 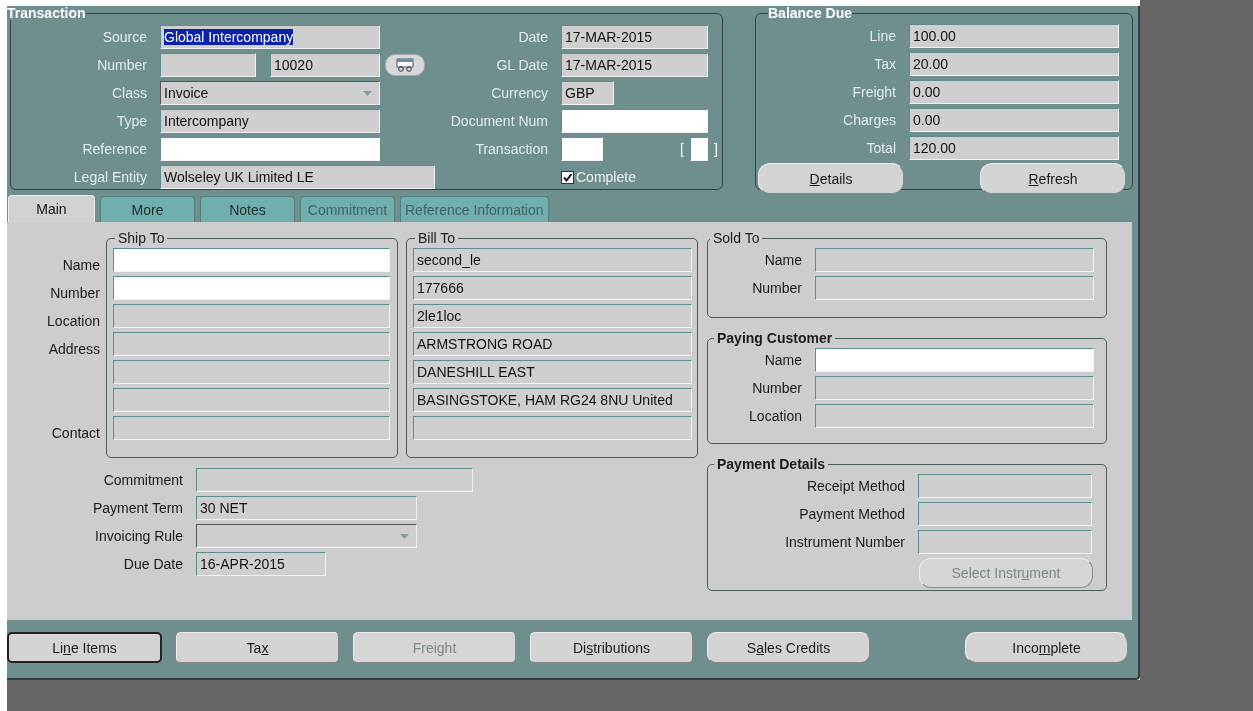 I want to click on action-button: Line Items, so click(x=84, y=647).